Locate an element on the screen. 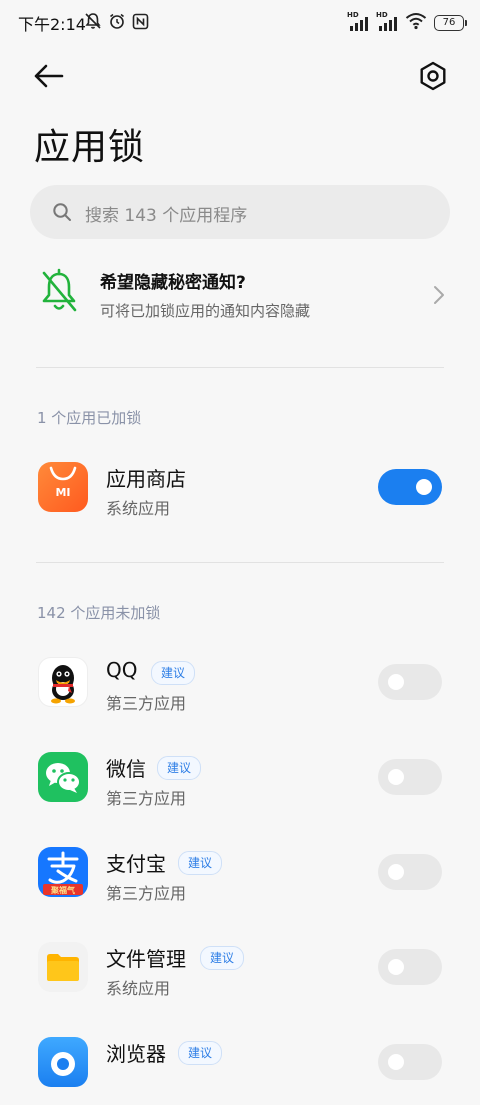  unlocked-section-label: 142 个应用未加锁 is located at coordinates (99, 613).